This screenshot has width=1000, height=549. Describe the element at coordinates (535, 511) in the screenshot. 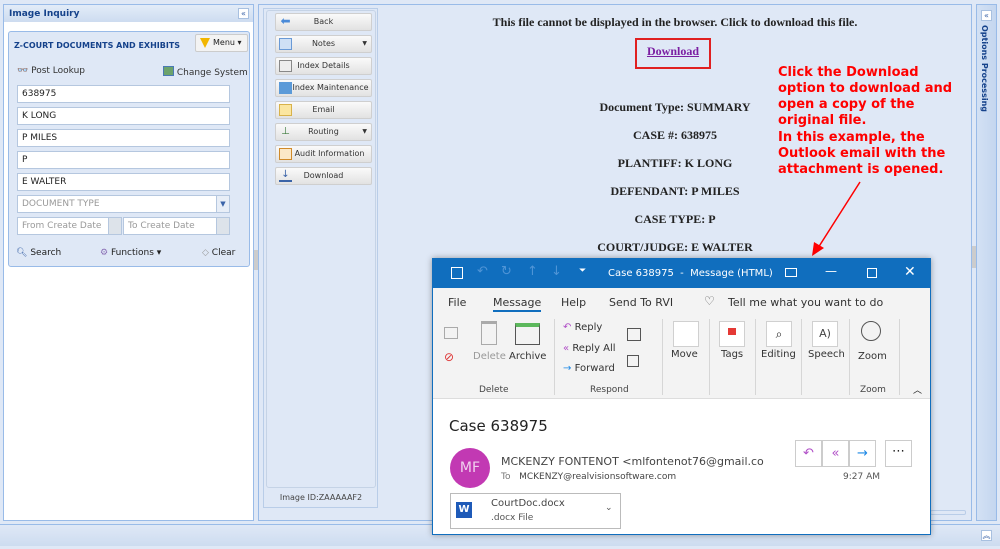

I see `attachment: W CourtDoc.docx .docx File ⌄` at that location.